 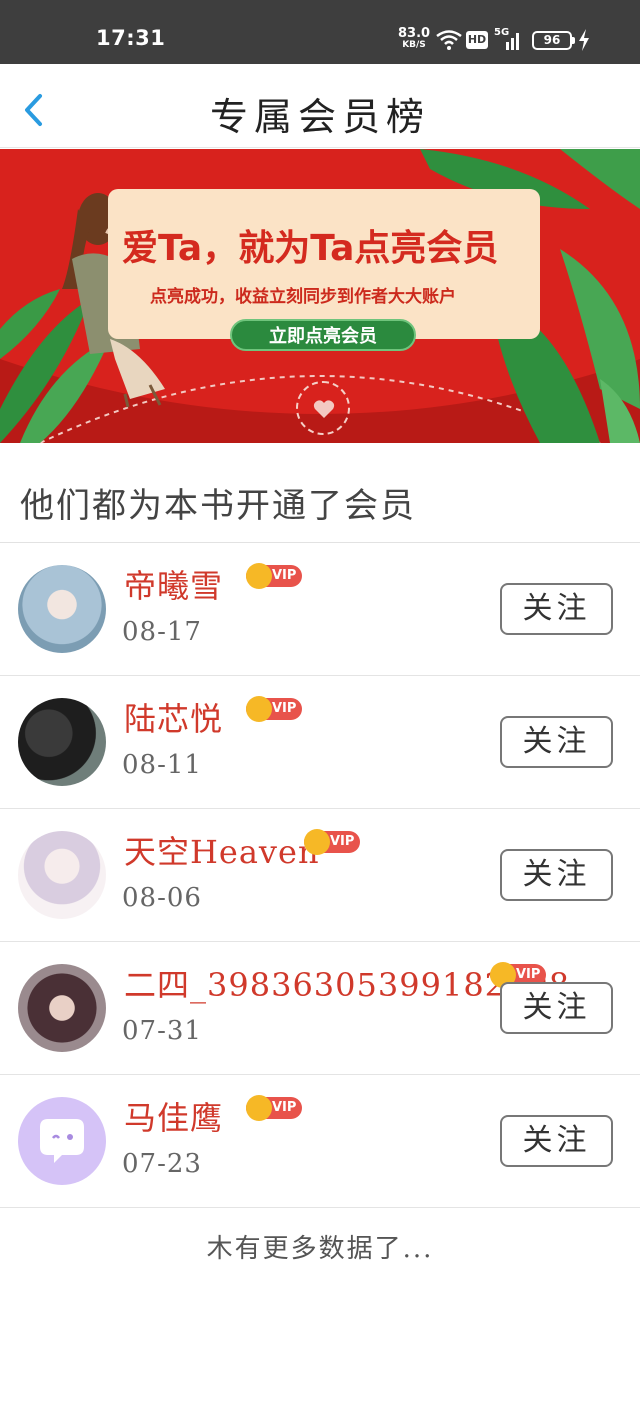 I want to click on member-row: 二四_39836305399182898 VIP 07-31 关注, so click(x=320, y=1008).